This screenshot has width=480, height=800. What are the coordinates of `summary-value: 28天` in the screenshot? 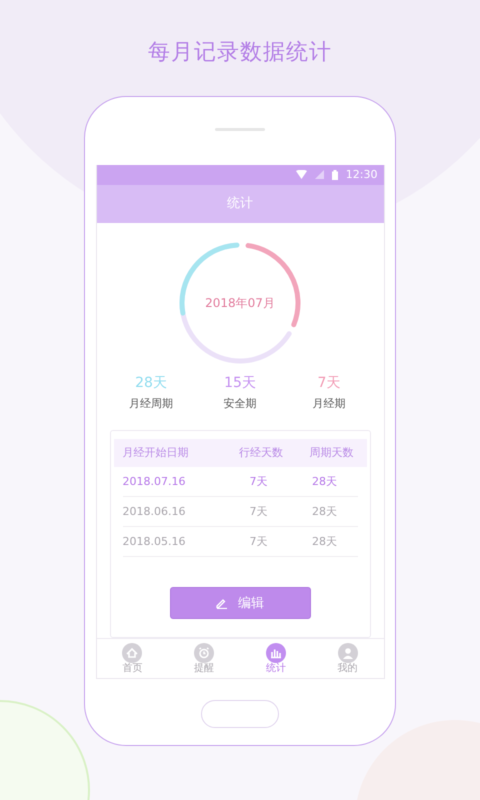 It's located at (151, 383).